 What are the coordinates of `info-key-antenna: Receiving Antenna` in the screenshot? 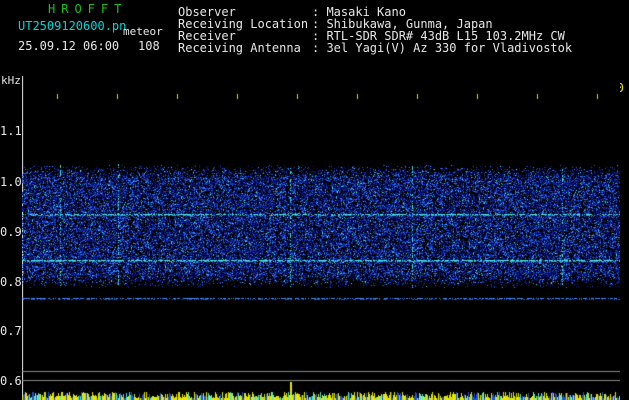 It's located at (239, 48).